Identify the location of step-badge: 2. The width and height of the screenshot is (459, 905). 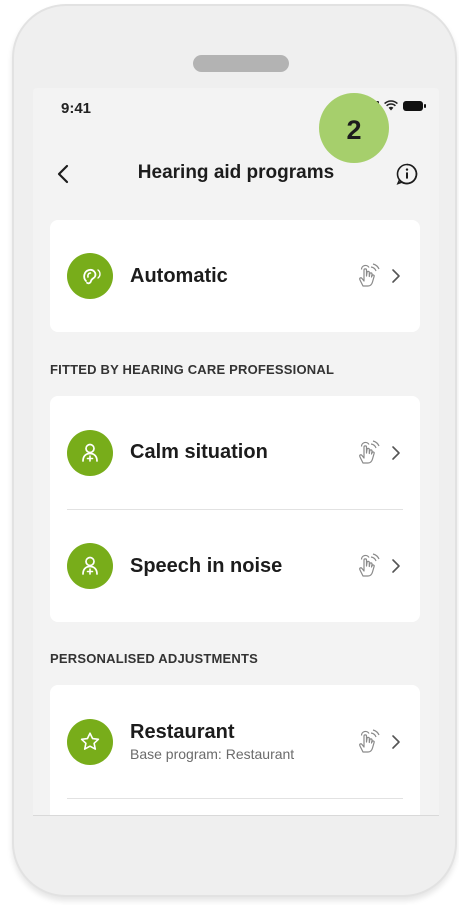
(354, 128).